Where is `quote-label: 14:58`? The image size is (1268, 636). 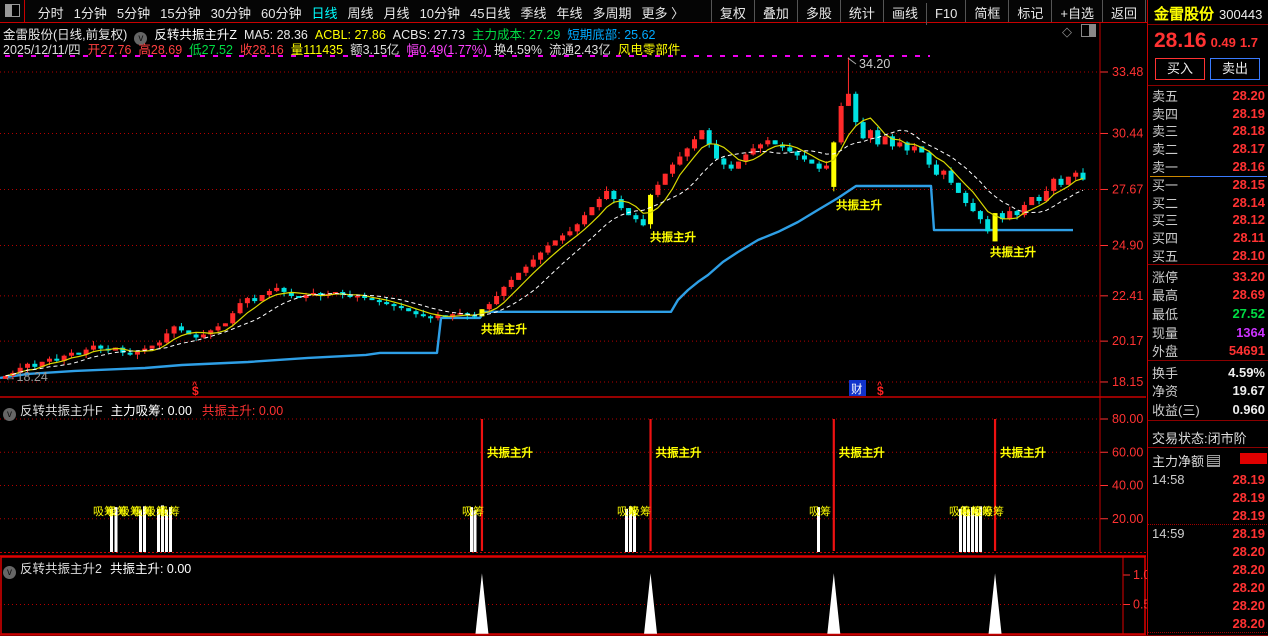 quote-label: 14:58 is located at coordinates (1168, 479).